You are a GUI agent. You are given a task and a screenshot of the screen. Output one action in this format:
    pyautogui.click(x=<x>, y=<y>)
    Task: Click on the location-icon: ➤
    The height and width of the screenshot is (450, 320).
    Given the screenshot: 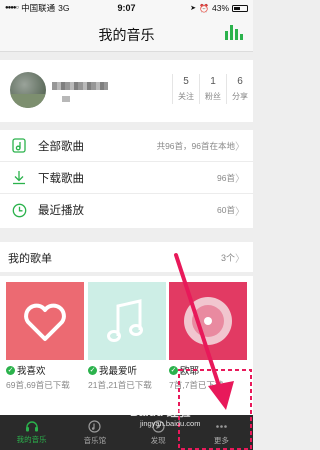 What is the action you would take?
    pyautogui.click(x=193, y=8)
    